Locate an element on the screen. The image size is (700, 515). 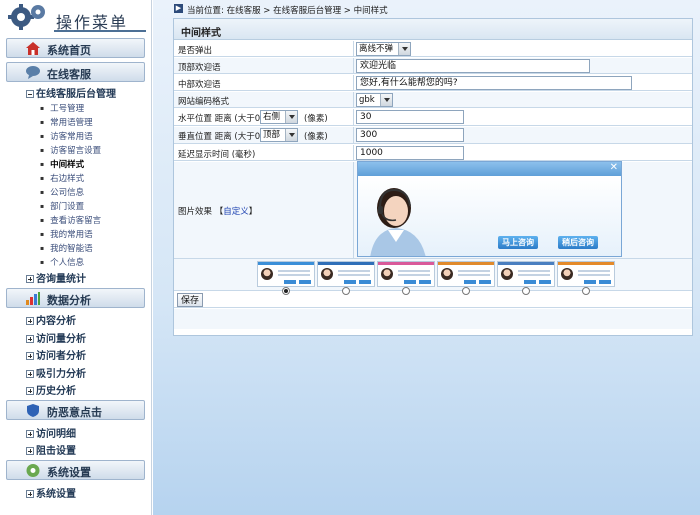
consult-now-button: 马上咨询 is located at coordinates (518, 242).